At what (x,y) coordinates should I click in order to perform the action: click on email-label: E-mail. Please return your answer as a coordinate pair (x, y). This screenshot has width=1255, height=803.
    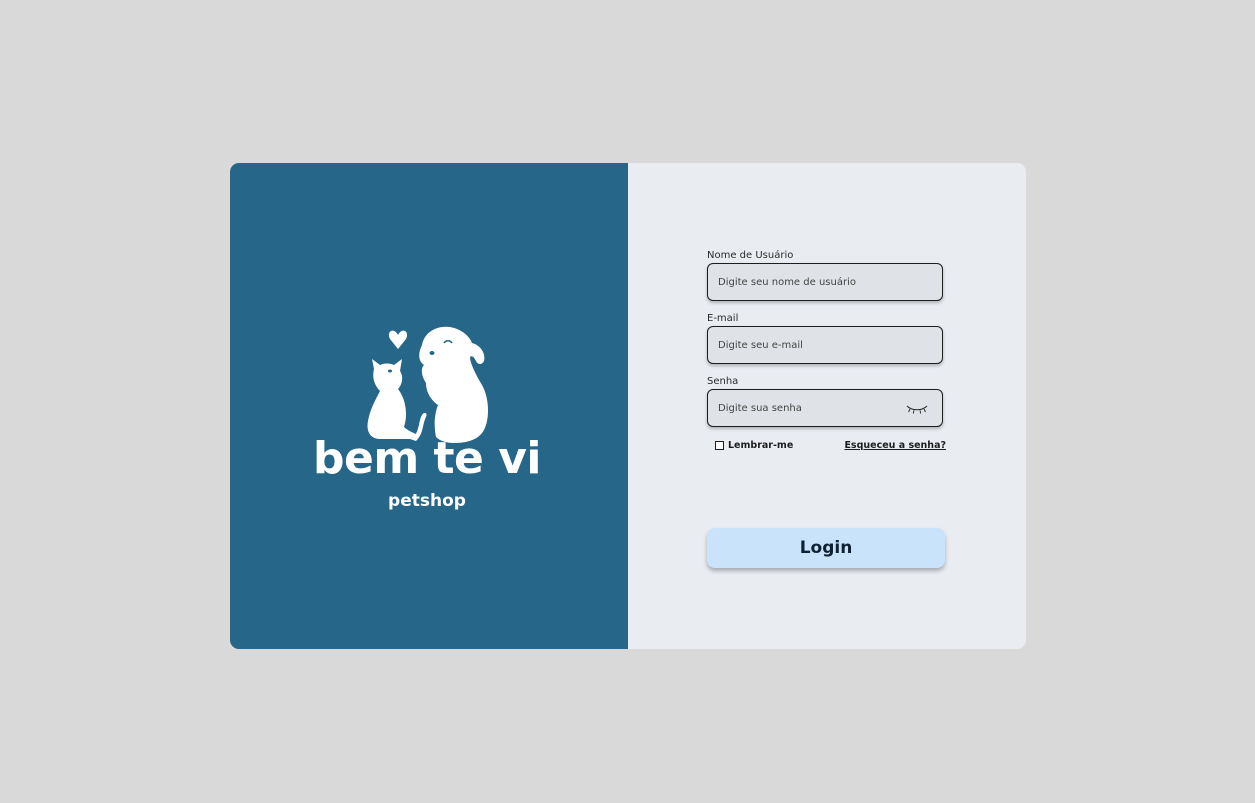
    Looking at the image, I should click on (723, 318).